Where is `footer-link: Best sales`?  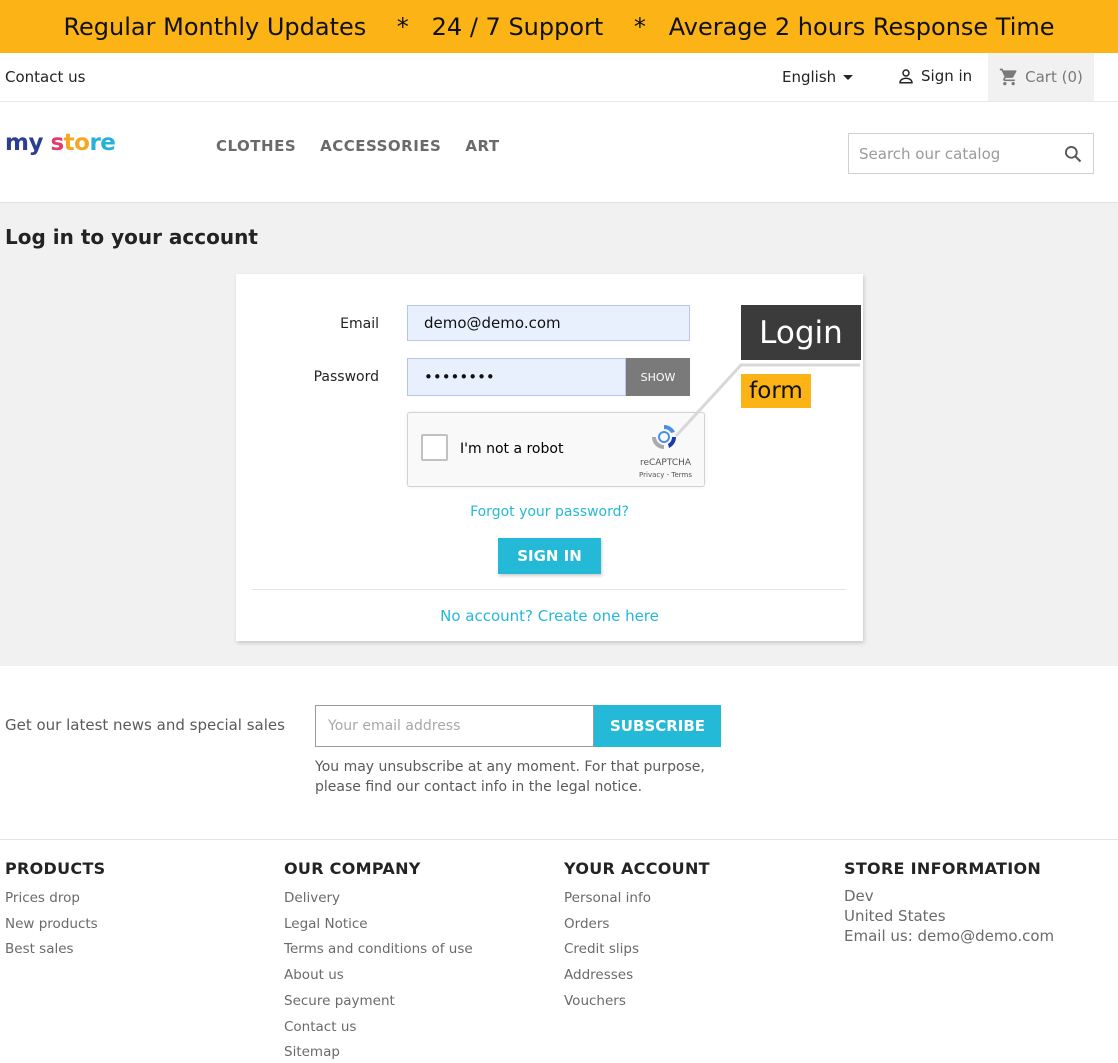
footer-link: Best sales is located at coordinates (55, 950).